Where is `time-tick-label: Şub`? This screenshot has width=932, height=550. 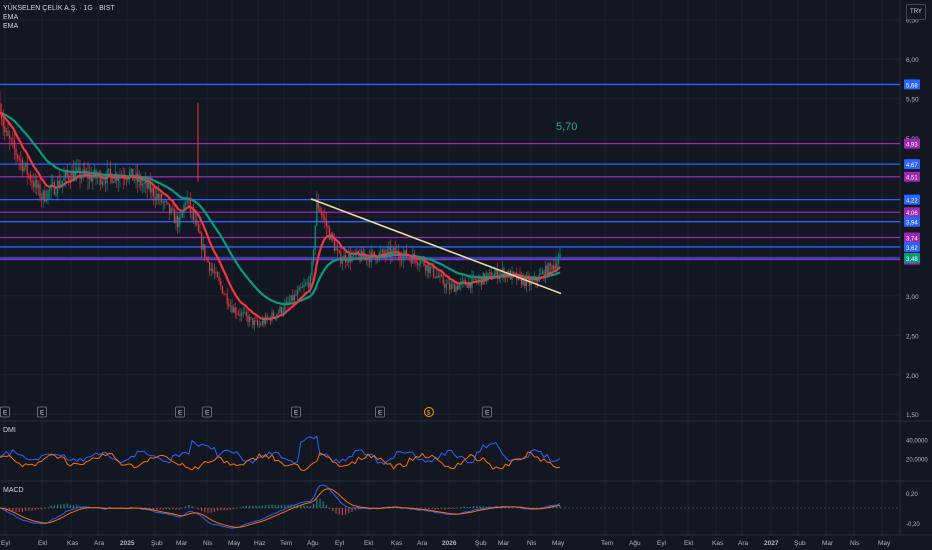
time-tick-label: Şub is located at coordinates (481, 543).